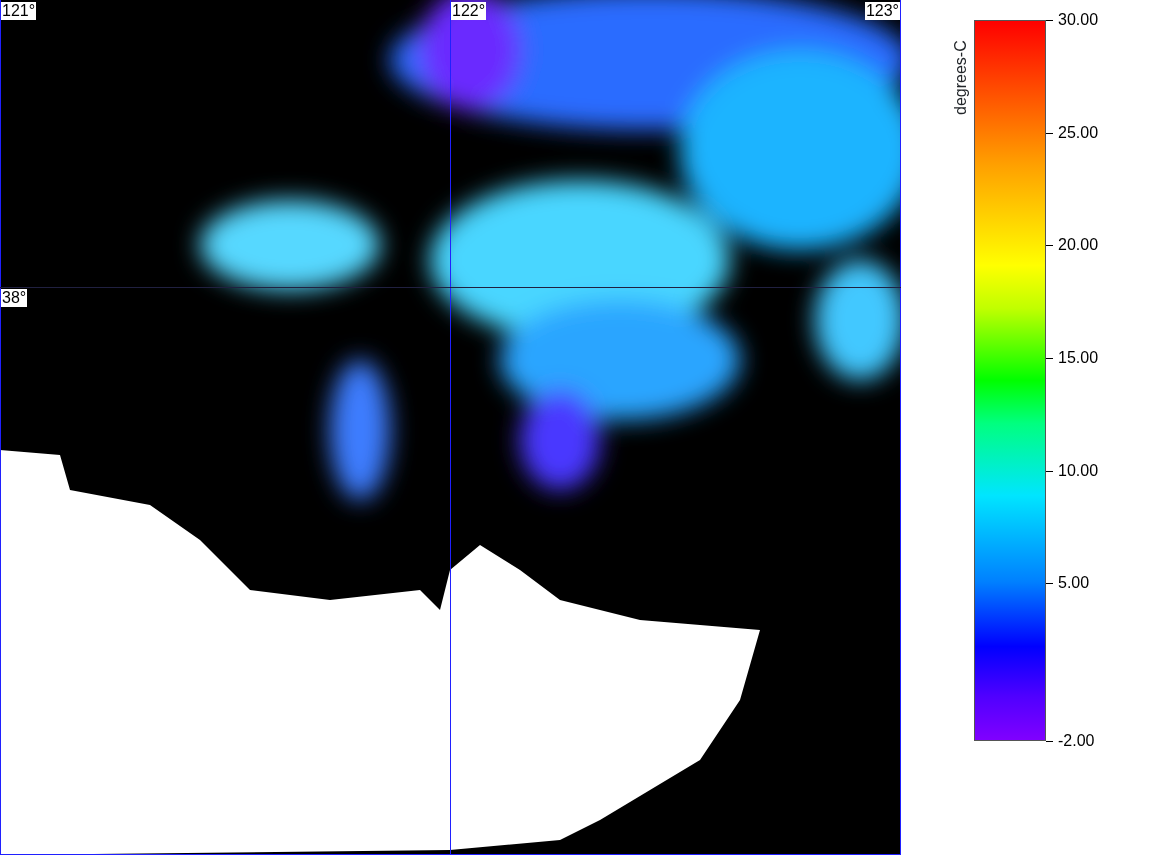 This screenshot has width=1166, height=855. Describe the element at coordinates (1076, 741) in the screenshot. I see `scale-label: -2.00` at that location.